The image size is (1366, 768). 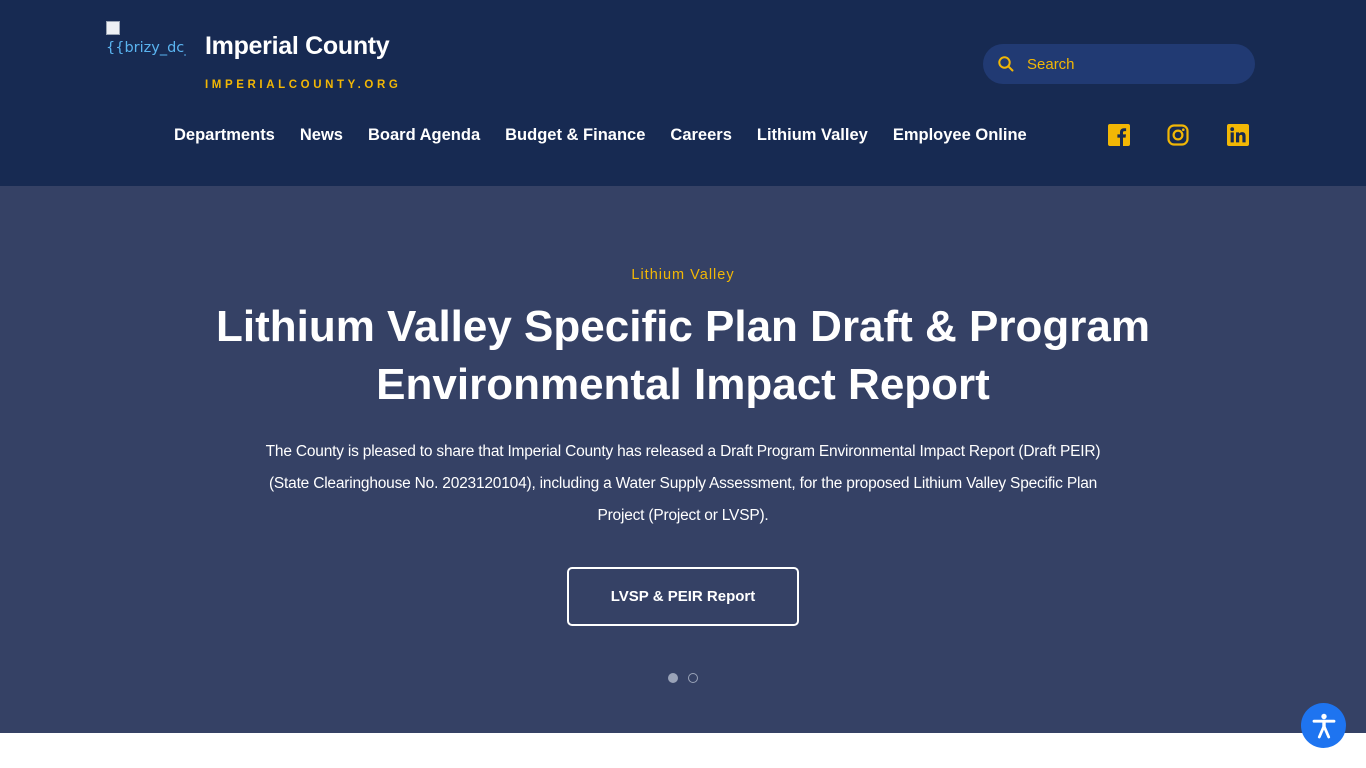 I want to click on nav-employee-online: Employee Online, so click(x=960, y=136).